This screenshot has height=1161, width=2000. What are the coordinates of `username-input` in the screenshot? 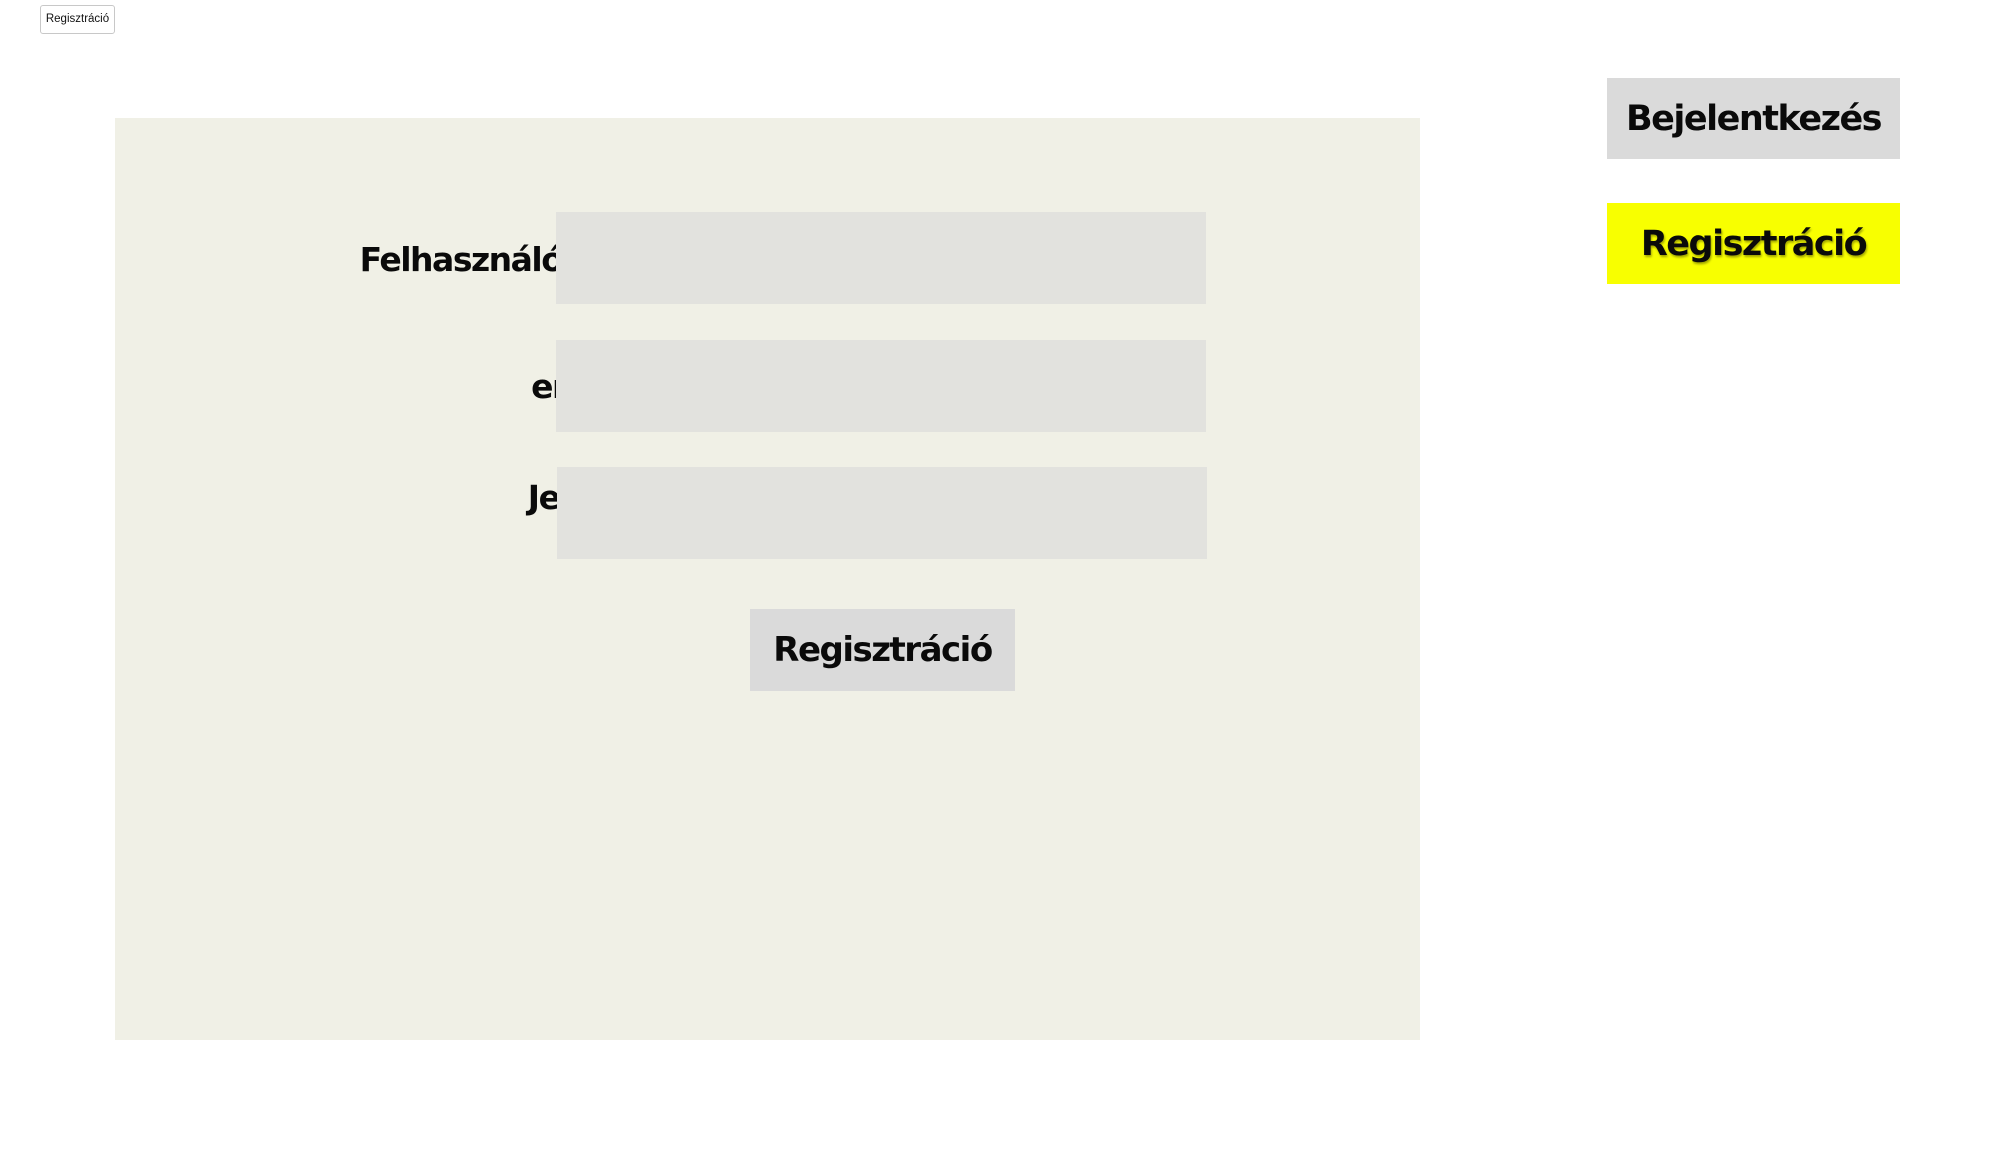 It's located at (881, 258).